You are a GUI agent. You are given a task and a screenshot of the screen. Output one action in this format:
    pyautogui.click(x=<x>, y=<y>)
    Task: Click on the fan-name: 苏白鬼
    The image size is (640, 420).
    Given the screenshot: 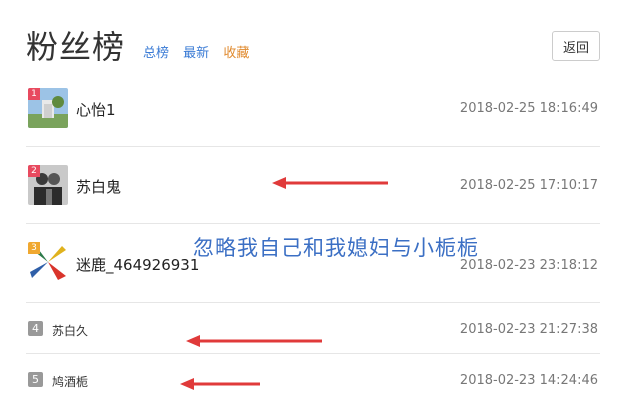 What is the action you would take?
    pyautogui.click(x=98, y=186)
    